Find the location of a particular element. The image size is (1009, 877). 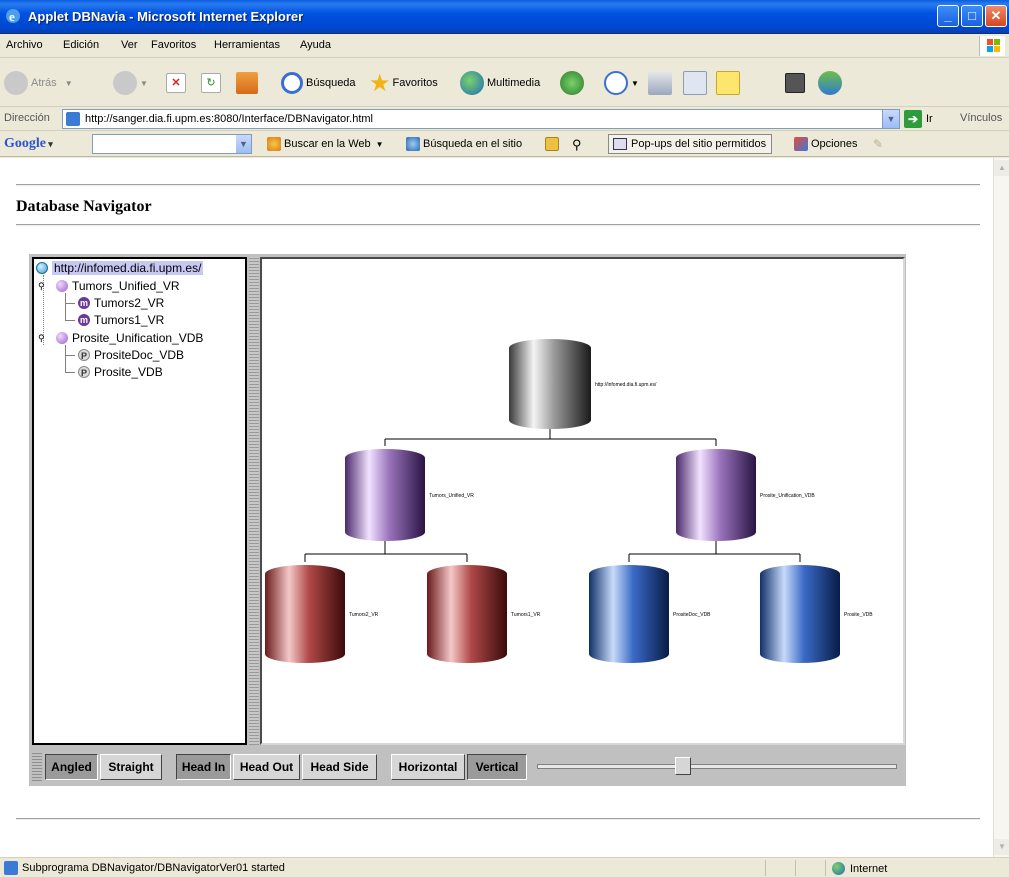

go-button: ➔ Ir is located at coordinates (918, 119).